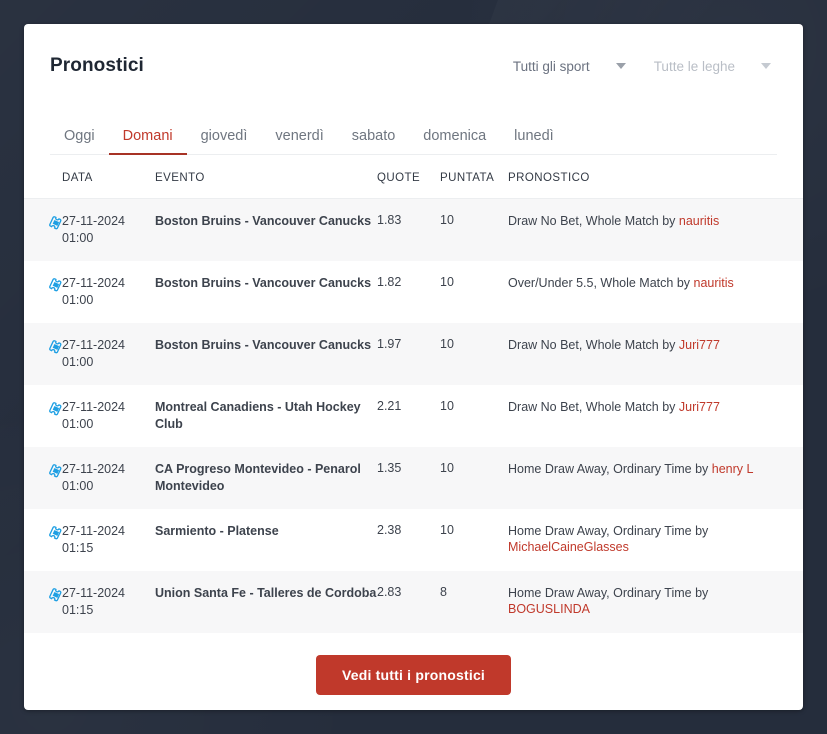 This screenshot has height=734, width=827. I want to click on row-quote: 1.35, so click(408, 478).